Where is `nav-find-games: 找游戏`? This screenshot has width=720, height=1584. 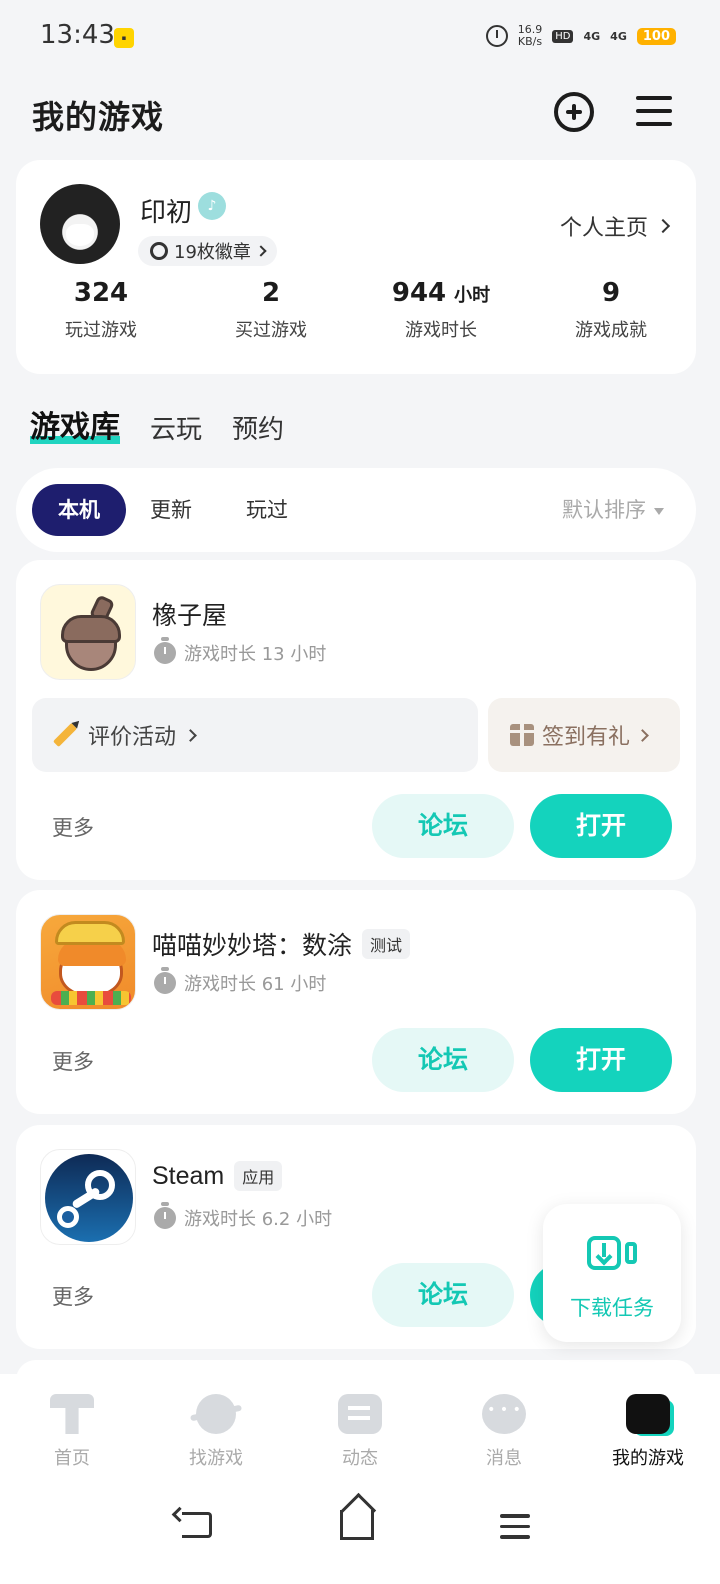 nav-find-games: 找游戏 is located at coordinates (216, 1429).